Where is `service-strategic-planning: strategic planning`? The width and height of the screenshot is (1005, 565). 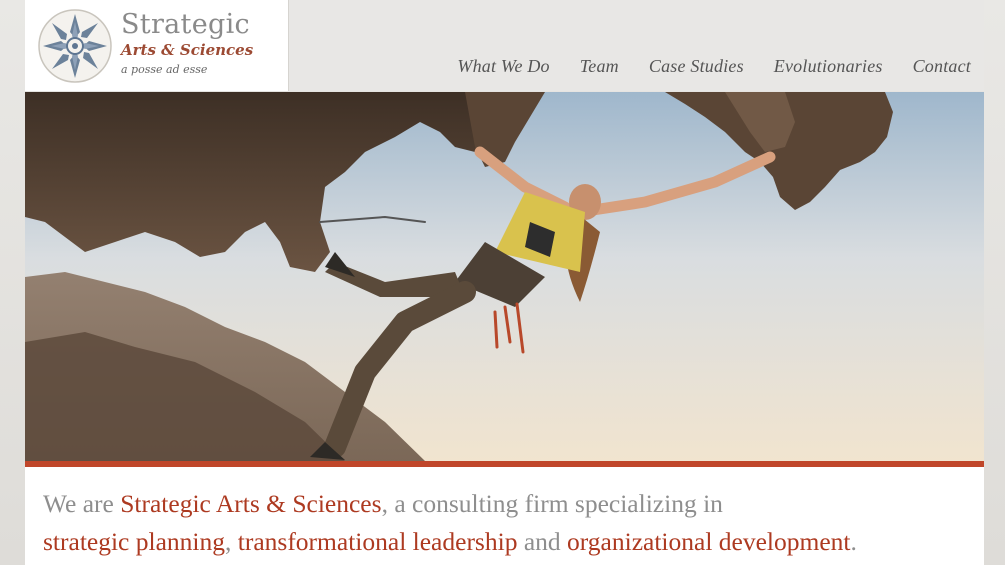 service-strategic-planning: strategic planning is located at coordinates (134, 541).